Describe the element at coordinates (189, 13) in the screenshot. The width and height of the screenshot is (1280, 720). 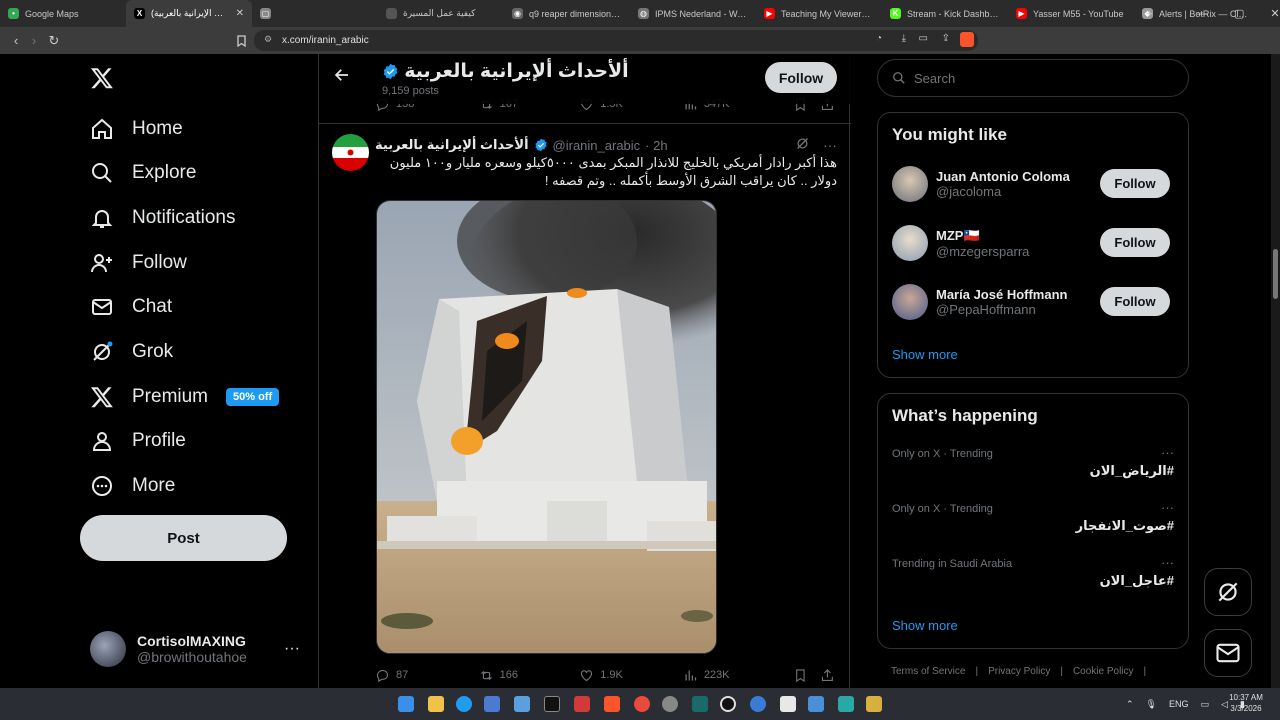
I see `browser-tab: X (الأحداث الإيرانية بالعربية) ... / X ✕` at that location.